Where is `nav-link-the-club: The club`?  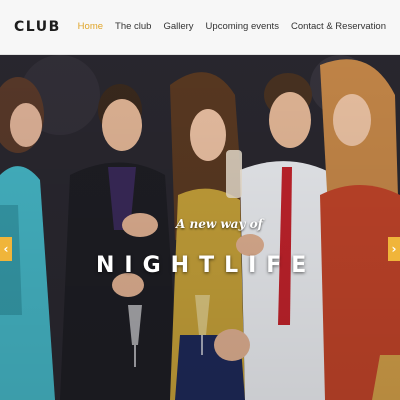
nav-link-the-club: The club is located at coordinates (133, 26).